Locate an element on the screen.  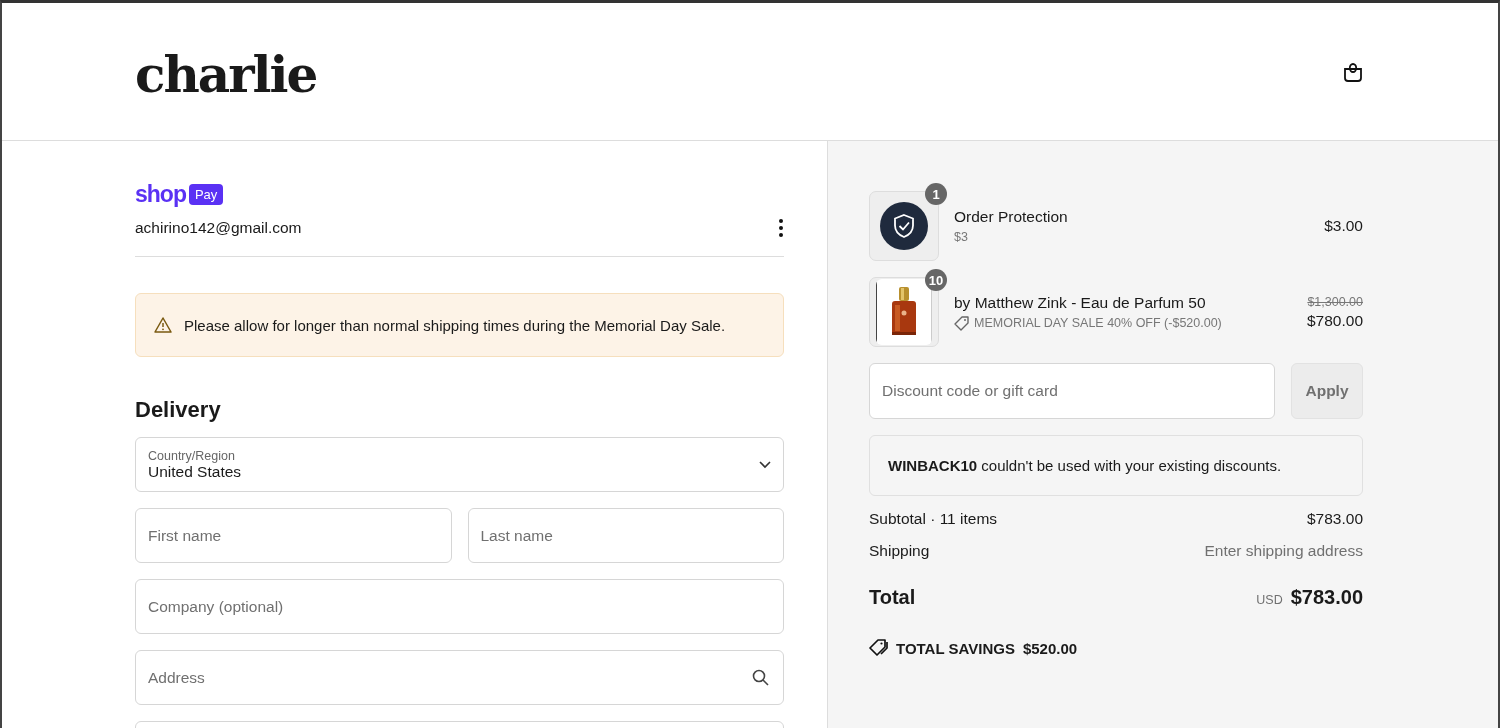
product-detail: $3 is located at coordinates (961, 237).